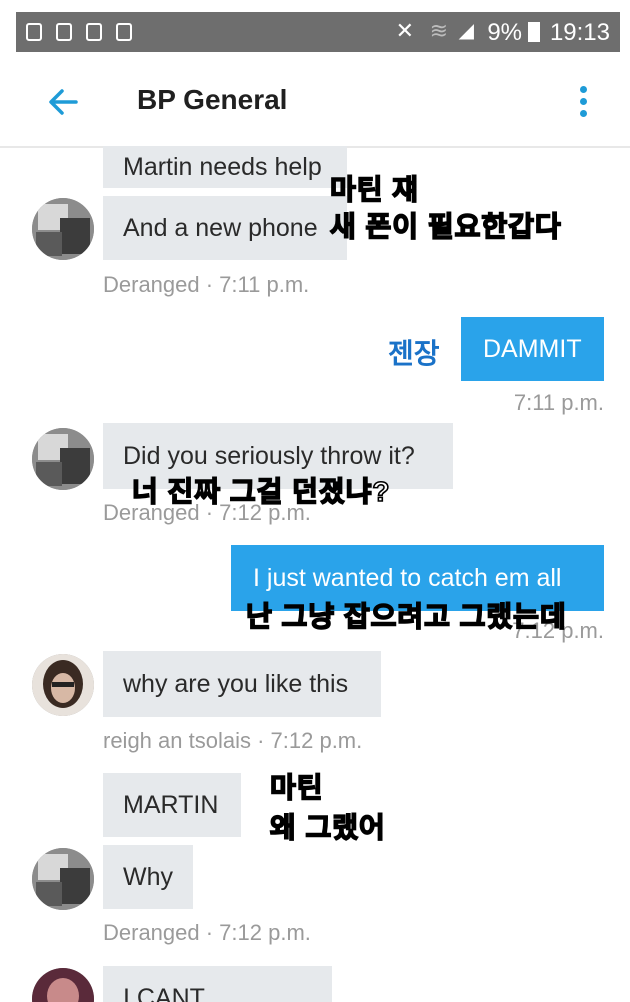 The image size is (630, 1002). What do you see at coordinates (466, 31) in the screenshot?
I see `signal-icon: ◢` at bounding box center [466, 31].